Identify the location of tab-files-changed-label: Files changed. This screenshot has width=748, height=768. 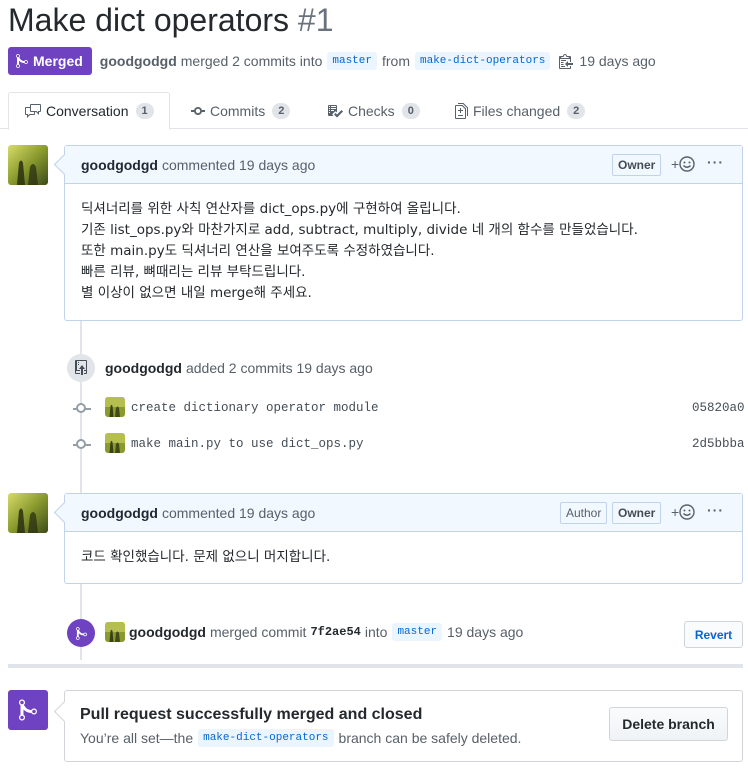
(517, 110).